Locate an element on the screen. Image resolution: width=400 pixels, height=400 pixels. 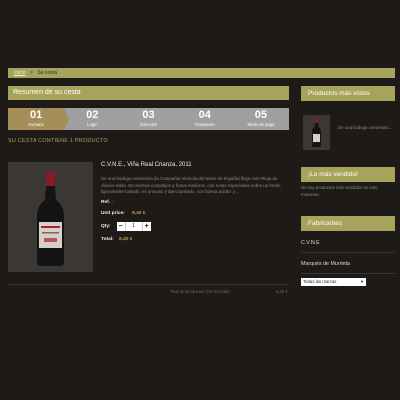
step-label: Transporte is located at coordinates (204, 124).